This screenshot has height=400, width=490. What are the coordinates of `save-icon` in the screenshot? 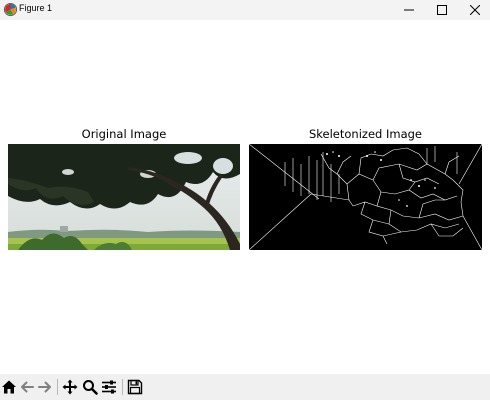 It's located at (135, 387).